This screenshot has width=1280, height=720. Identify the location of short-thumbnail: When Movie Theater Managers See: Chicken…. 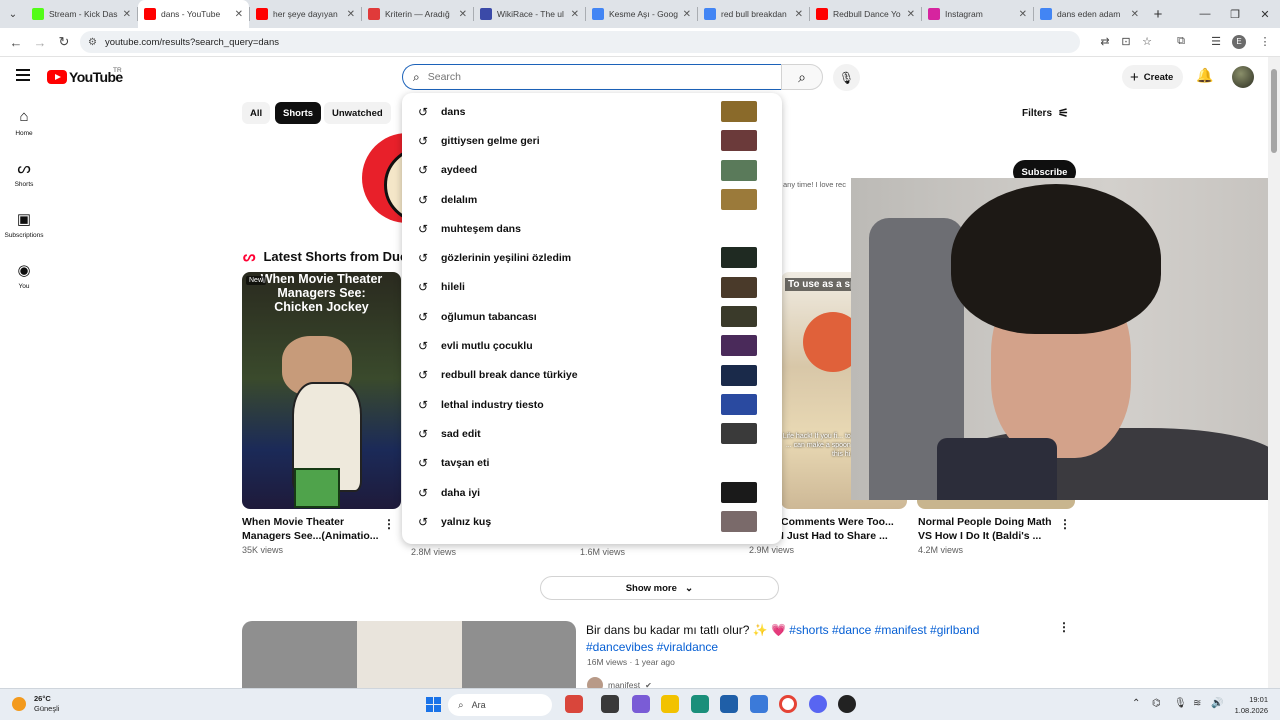
(321, 390).